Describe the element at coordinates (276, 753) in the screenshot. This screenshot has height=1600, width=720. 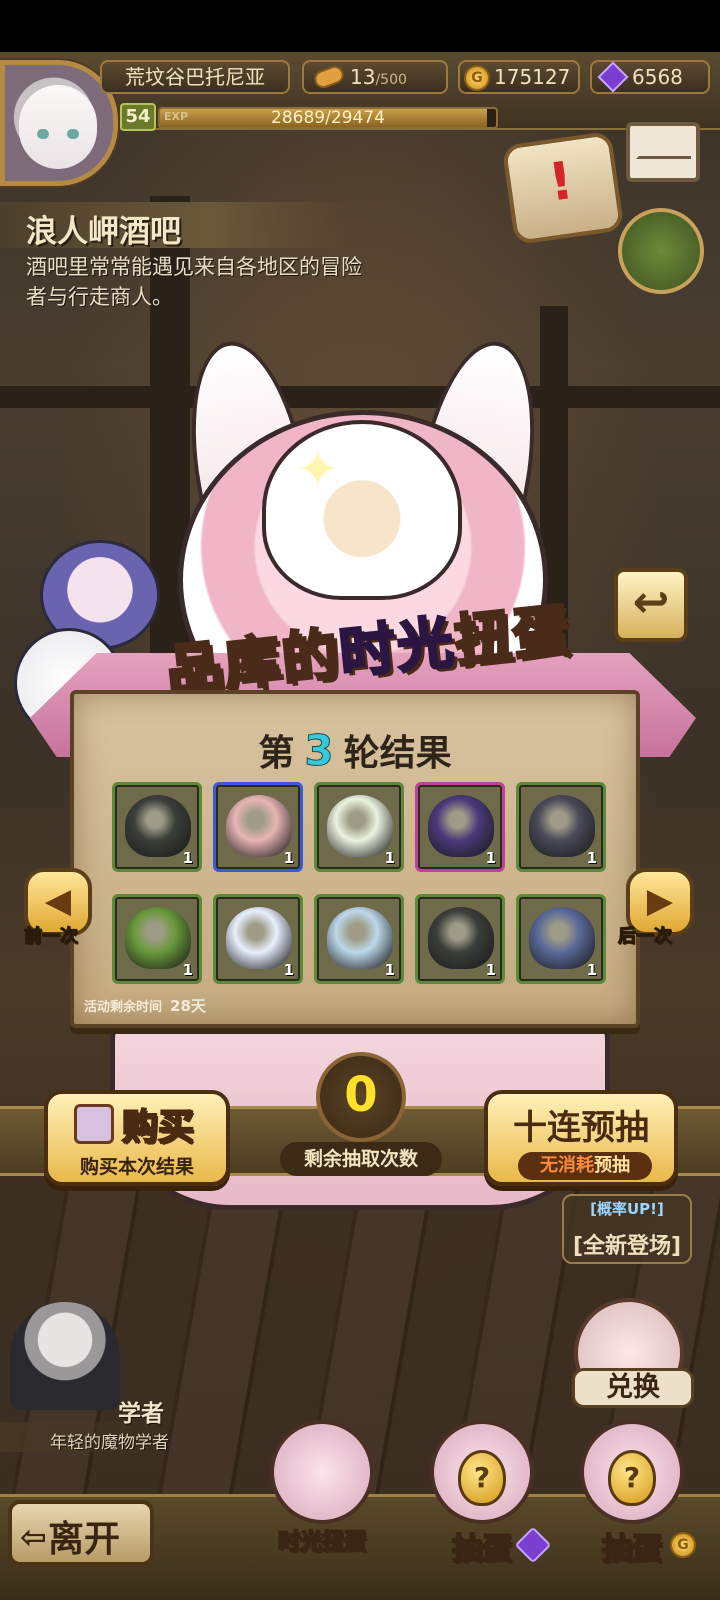
I see `round-prefix: 第` at that location.